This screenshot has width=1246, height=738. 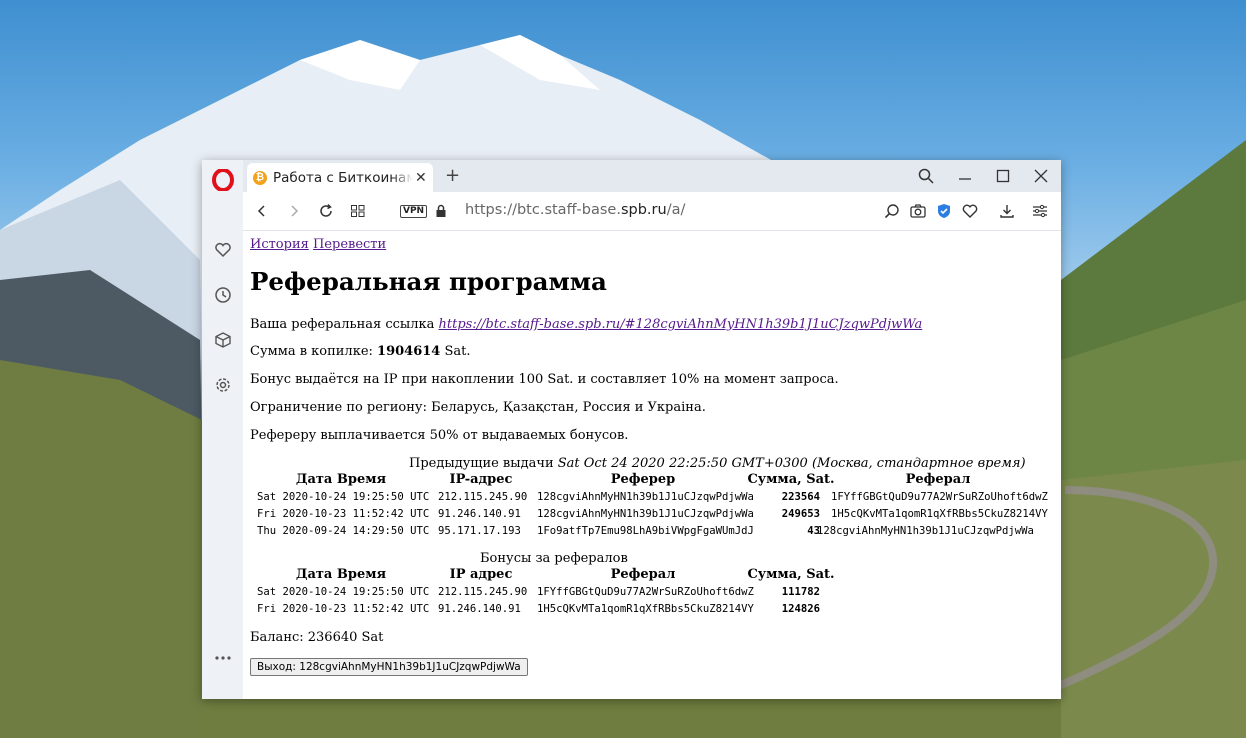 What do you see at coordinates (939, 497) in the screenshot?
I see `payouts-row-0-referral: 1FYffGBGtQuD9u77A2WrSuRZoUhoft6dwZ` at bounding box center [939, 497].